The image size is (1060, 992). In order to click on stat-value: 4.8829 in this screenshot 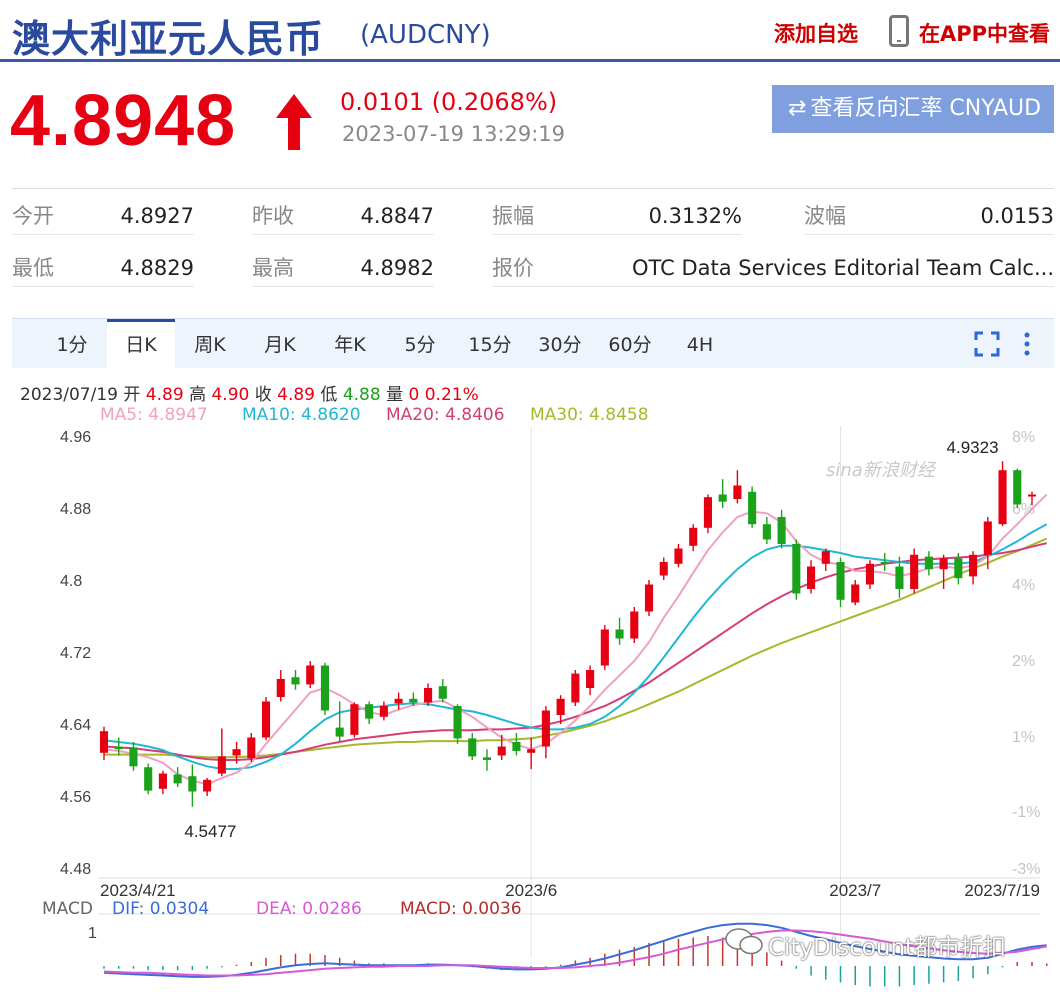, I will do `click(157, 268)`.